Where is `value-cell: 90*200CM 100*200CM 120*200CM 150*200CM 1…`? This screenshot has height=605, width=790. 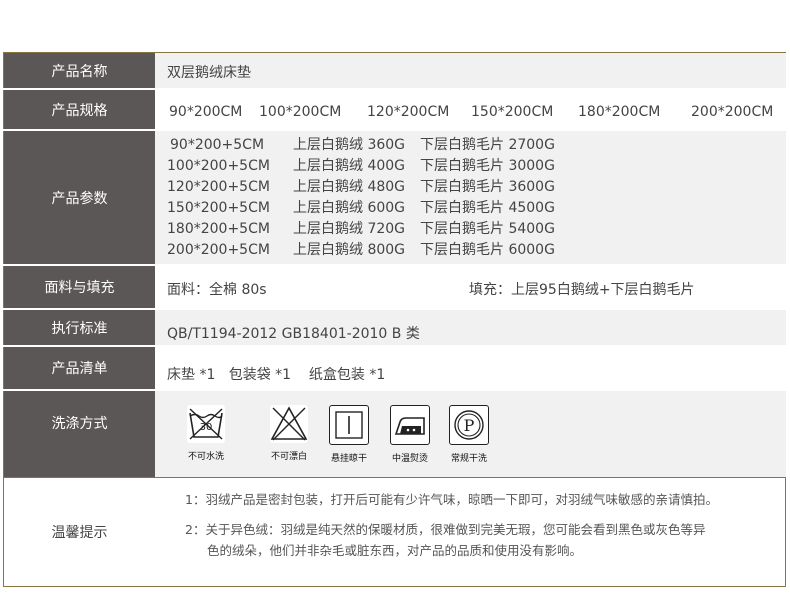
value-cell: 90*200CM 100*200CM 120*200CM 150*200CM 1… is located at coordinates (470, 109).